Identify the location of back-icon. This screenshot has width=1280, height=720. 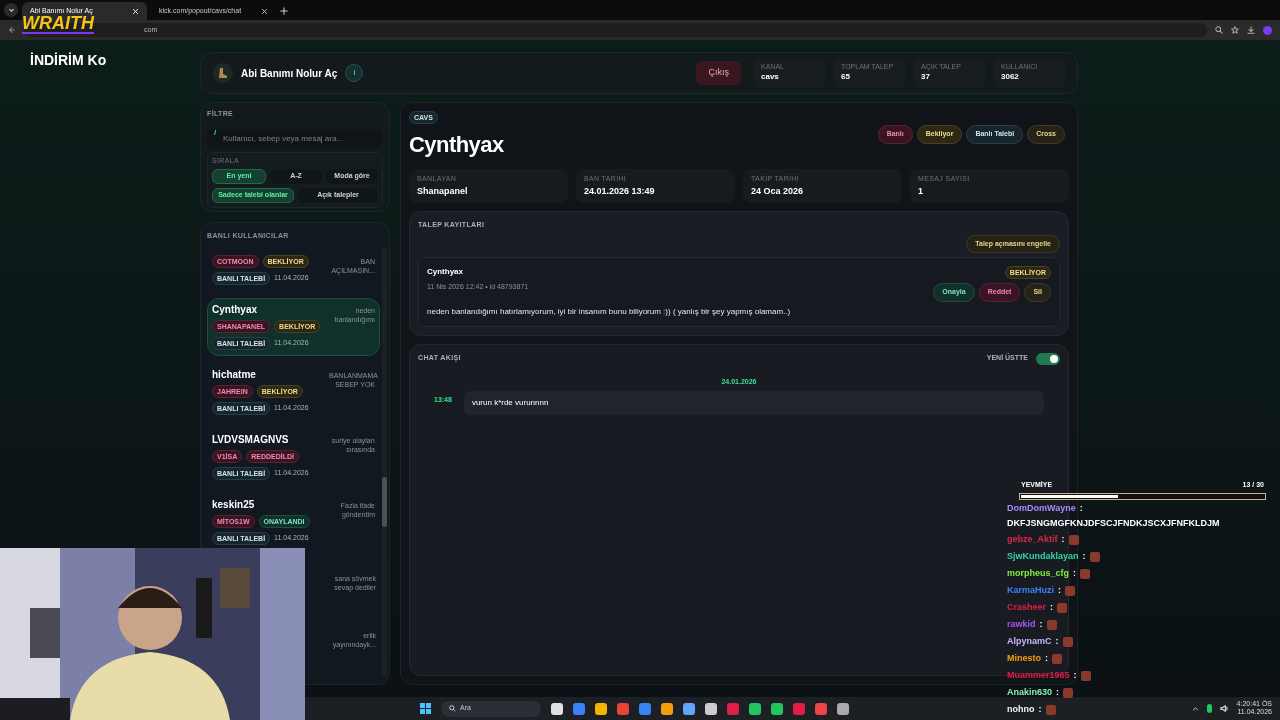
(12, 30).